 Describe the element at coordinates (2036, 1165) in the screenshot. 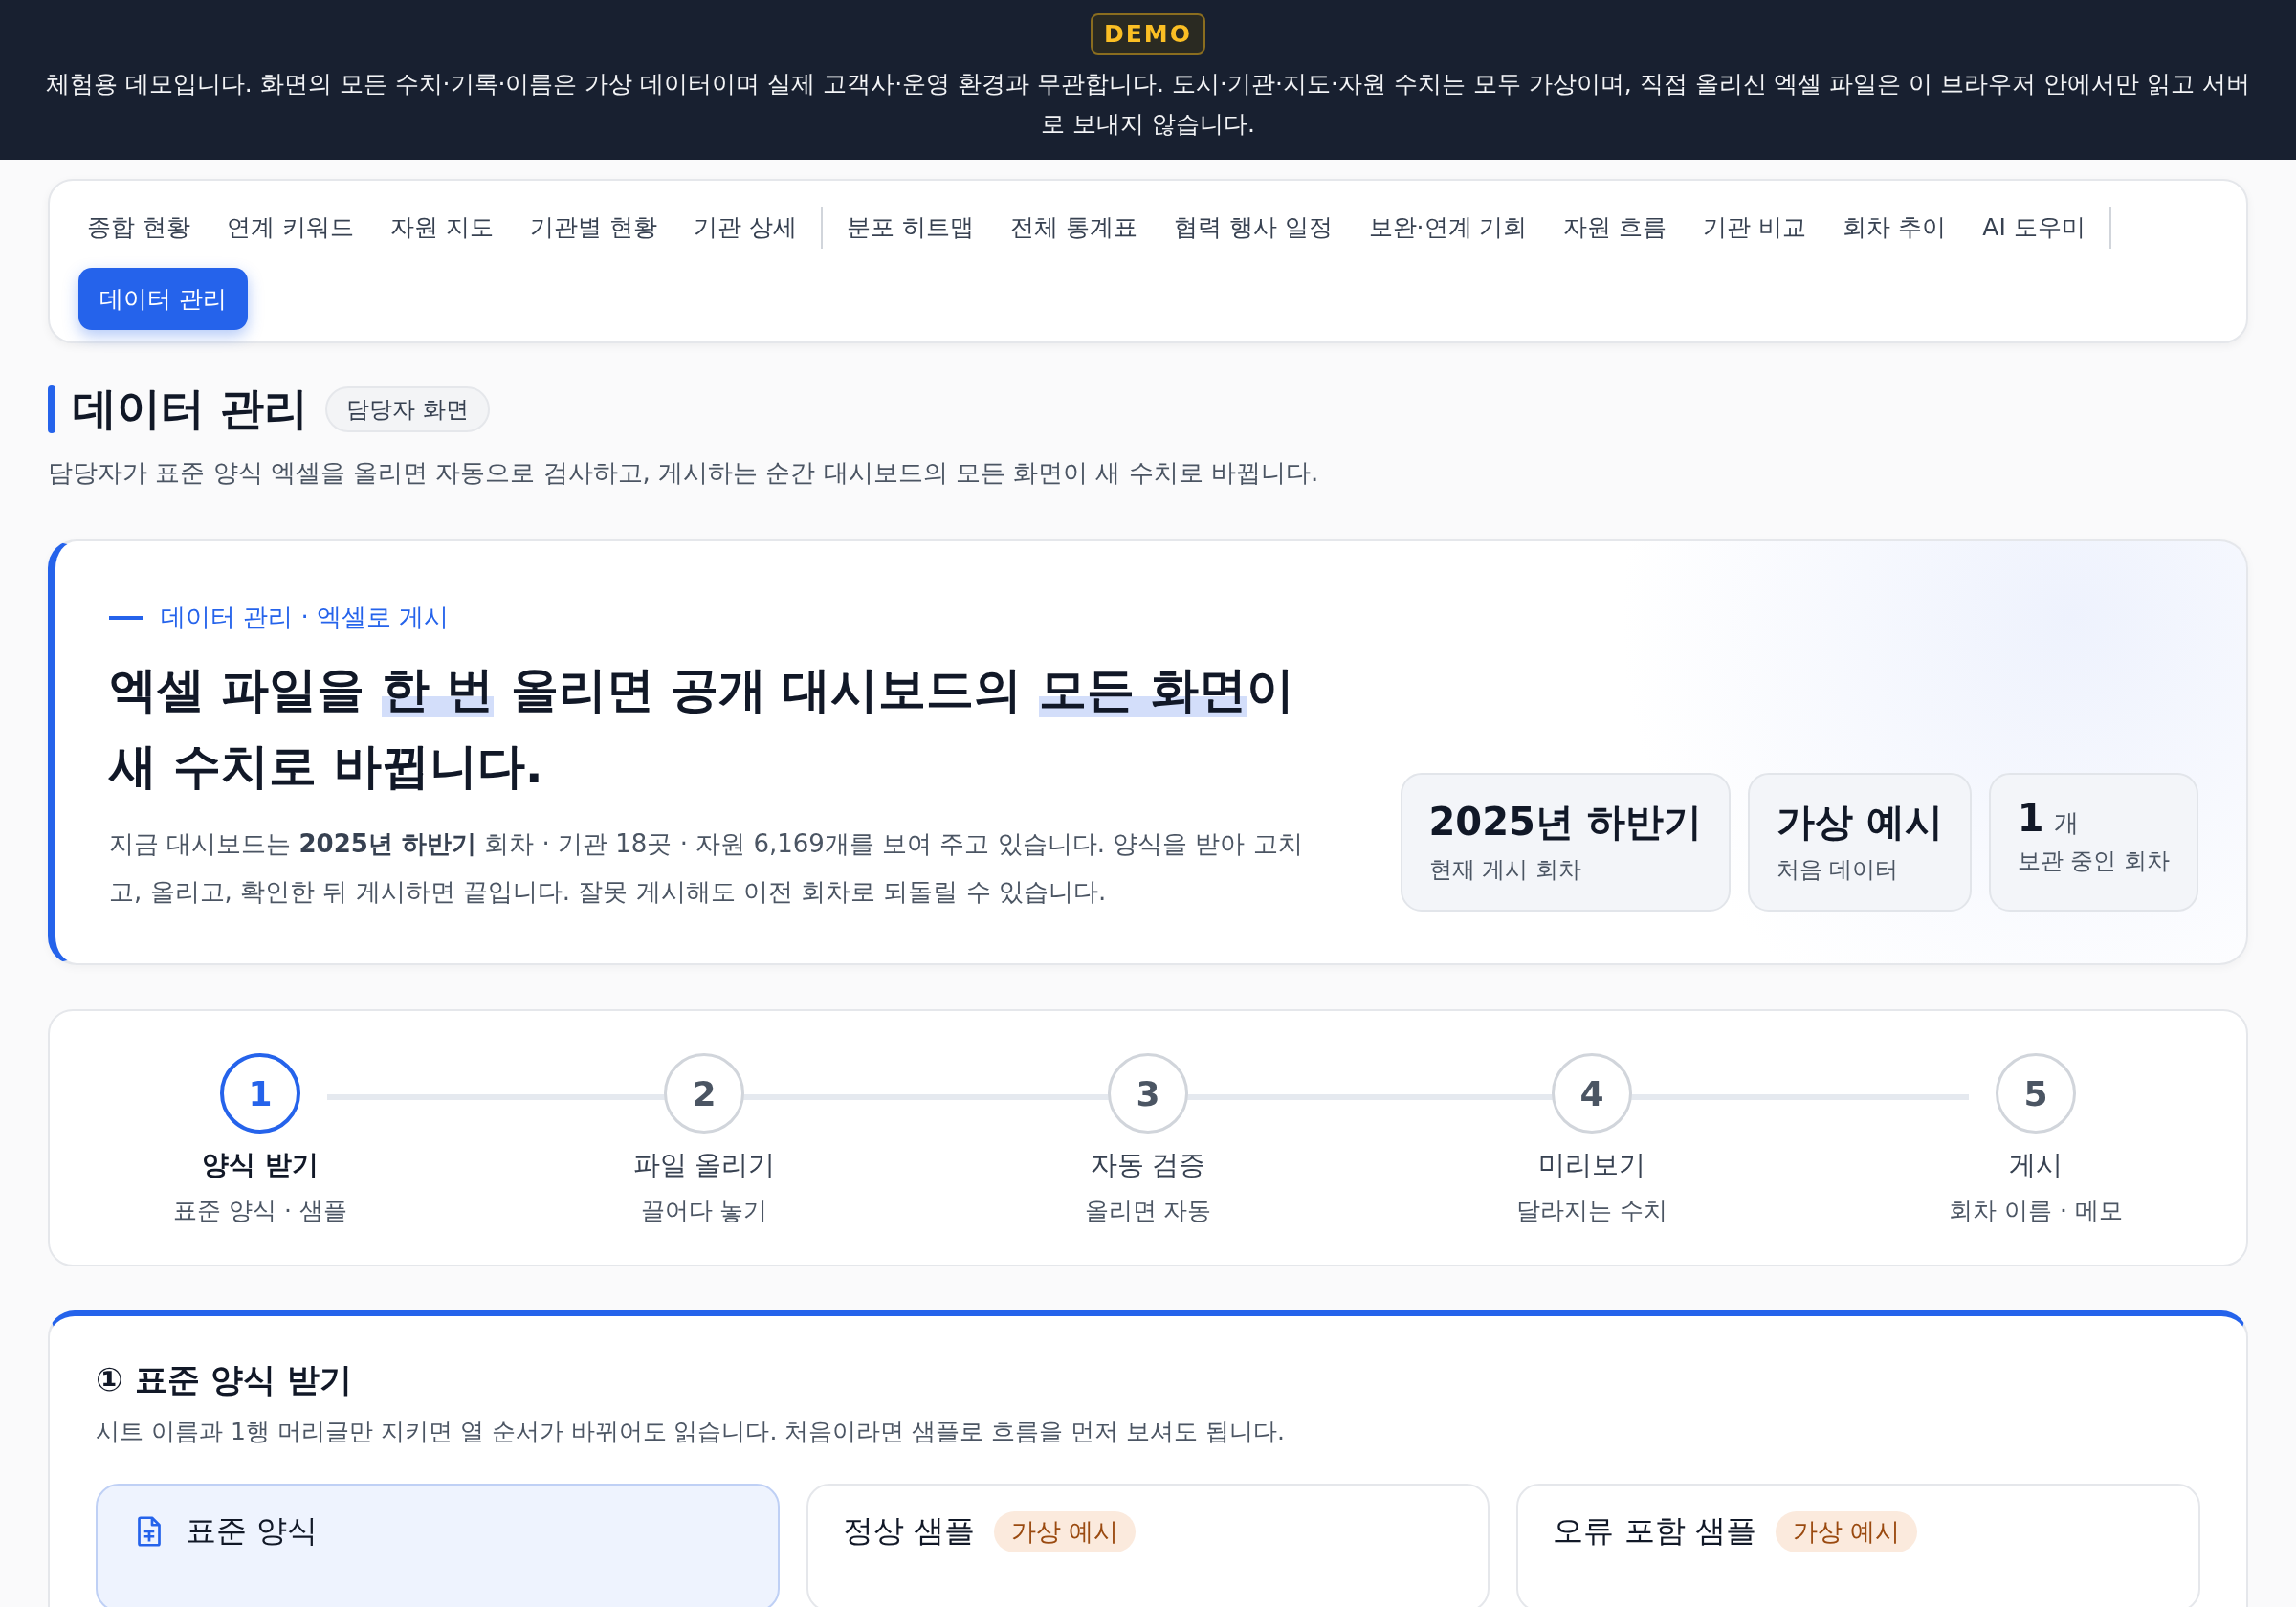

I see `step-title: 게시` at that location.